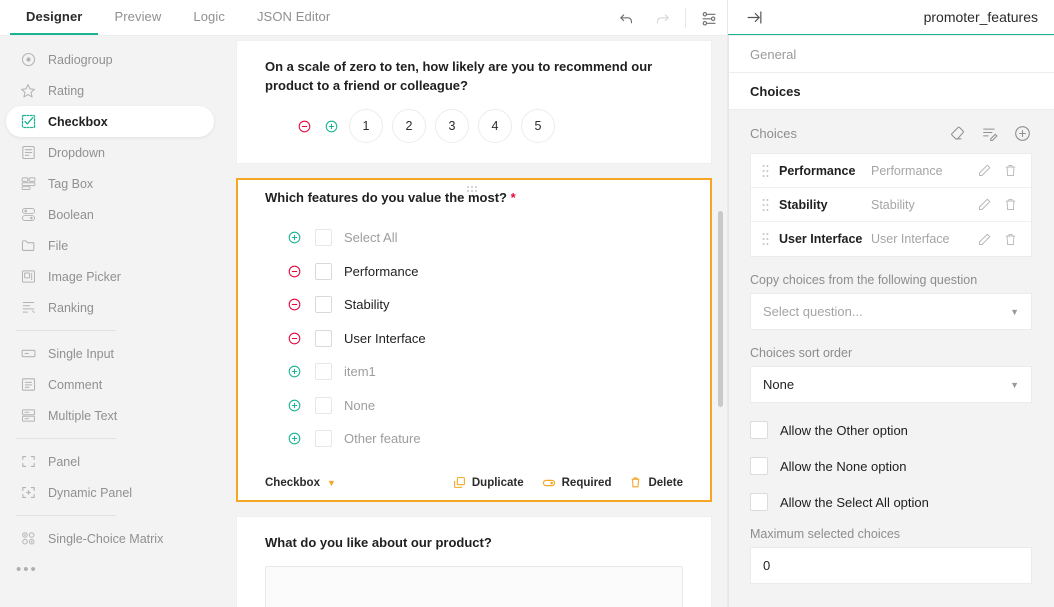 The width and height of the screenshot is (1054, 607). What do you see at coordinates (474, 561) in the screenshot?
I see `question-card-comment: What do you like about our product?` at bounding box center [474, 561].